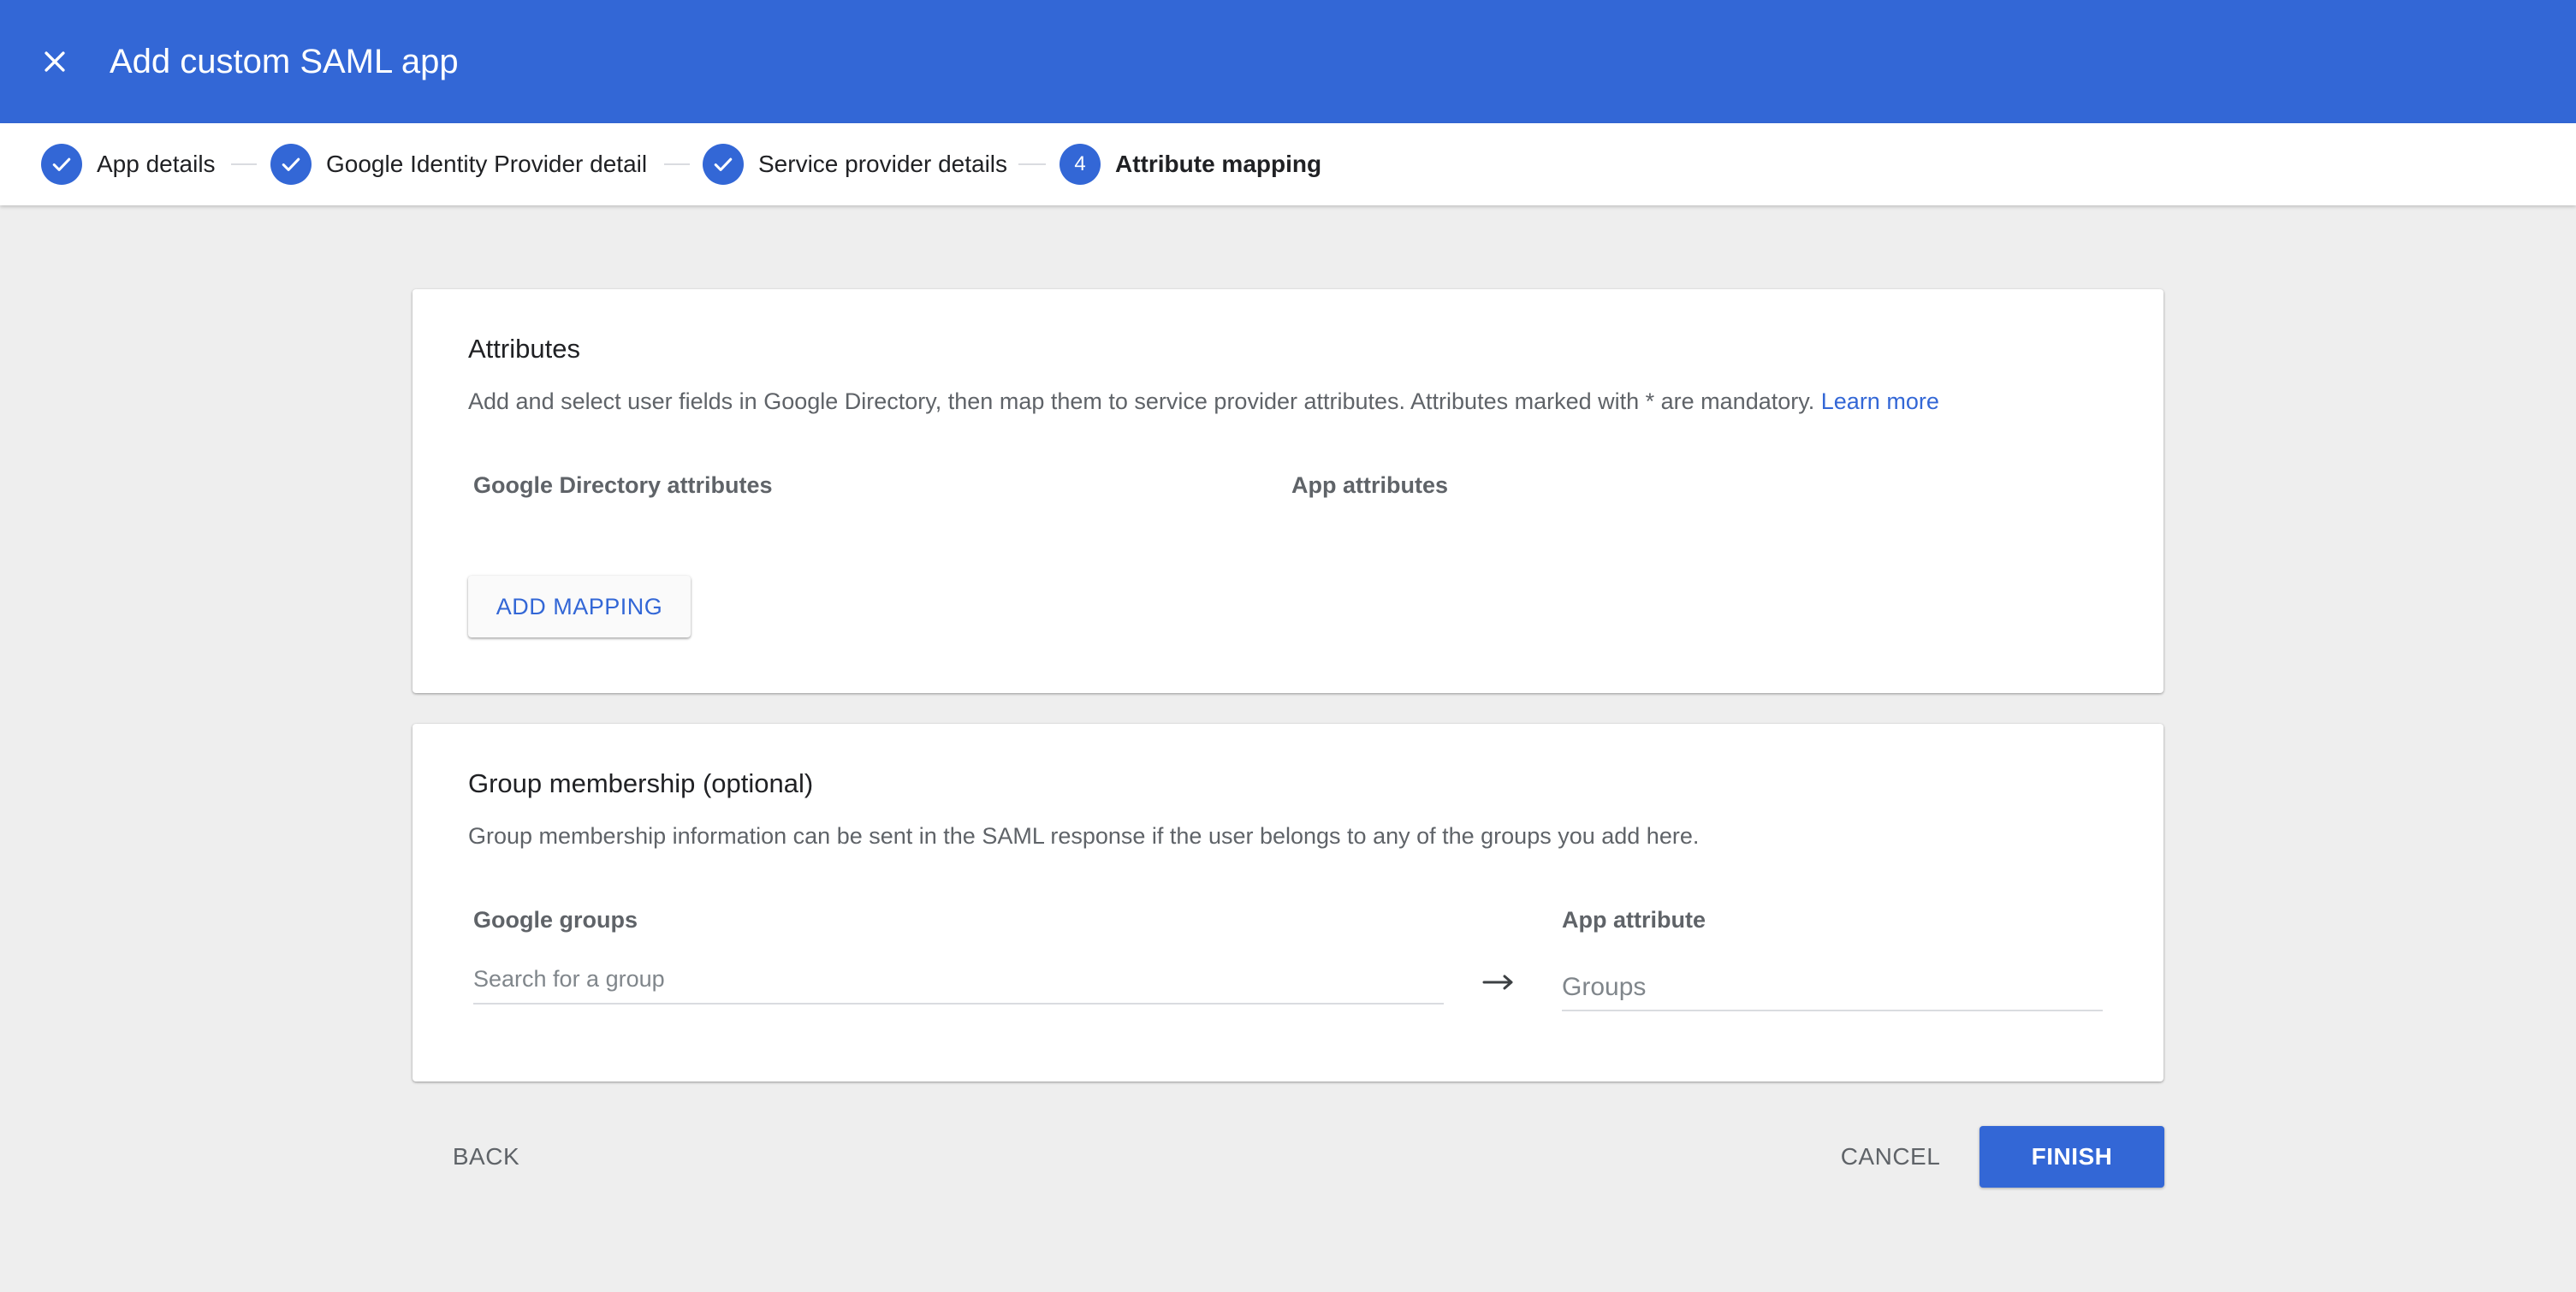 This screenshot has width=2576, height=1292. Describe the element at coordinates (579, 606) in the screenshot. I see `add-mapping-button: ADD MAPPING` at that location.